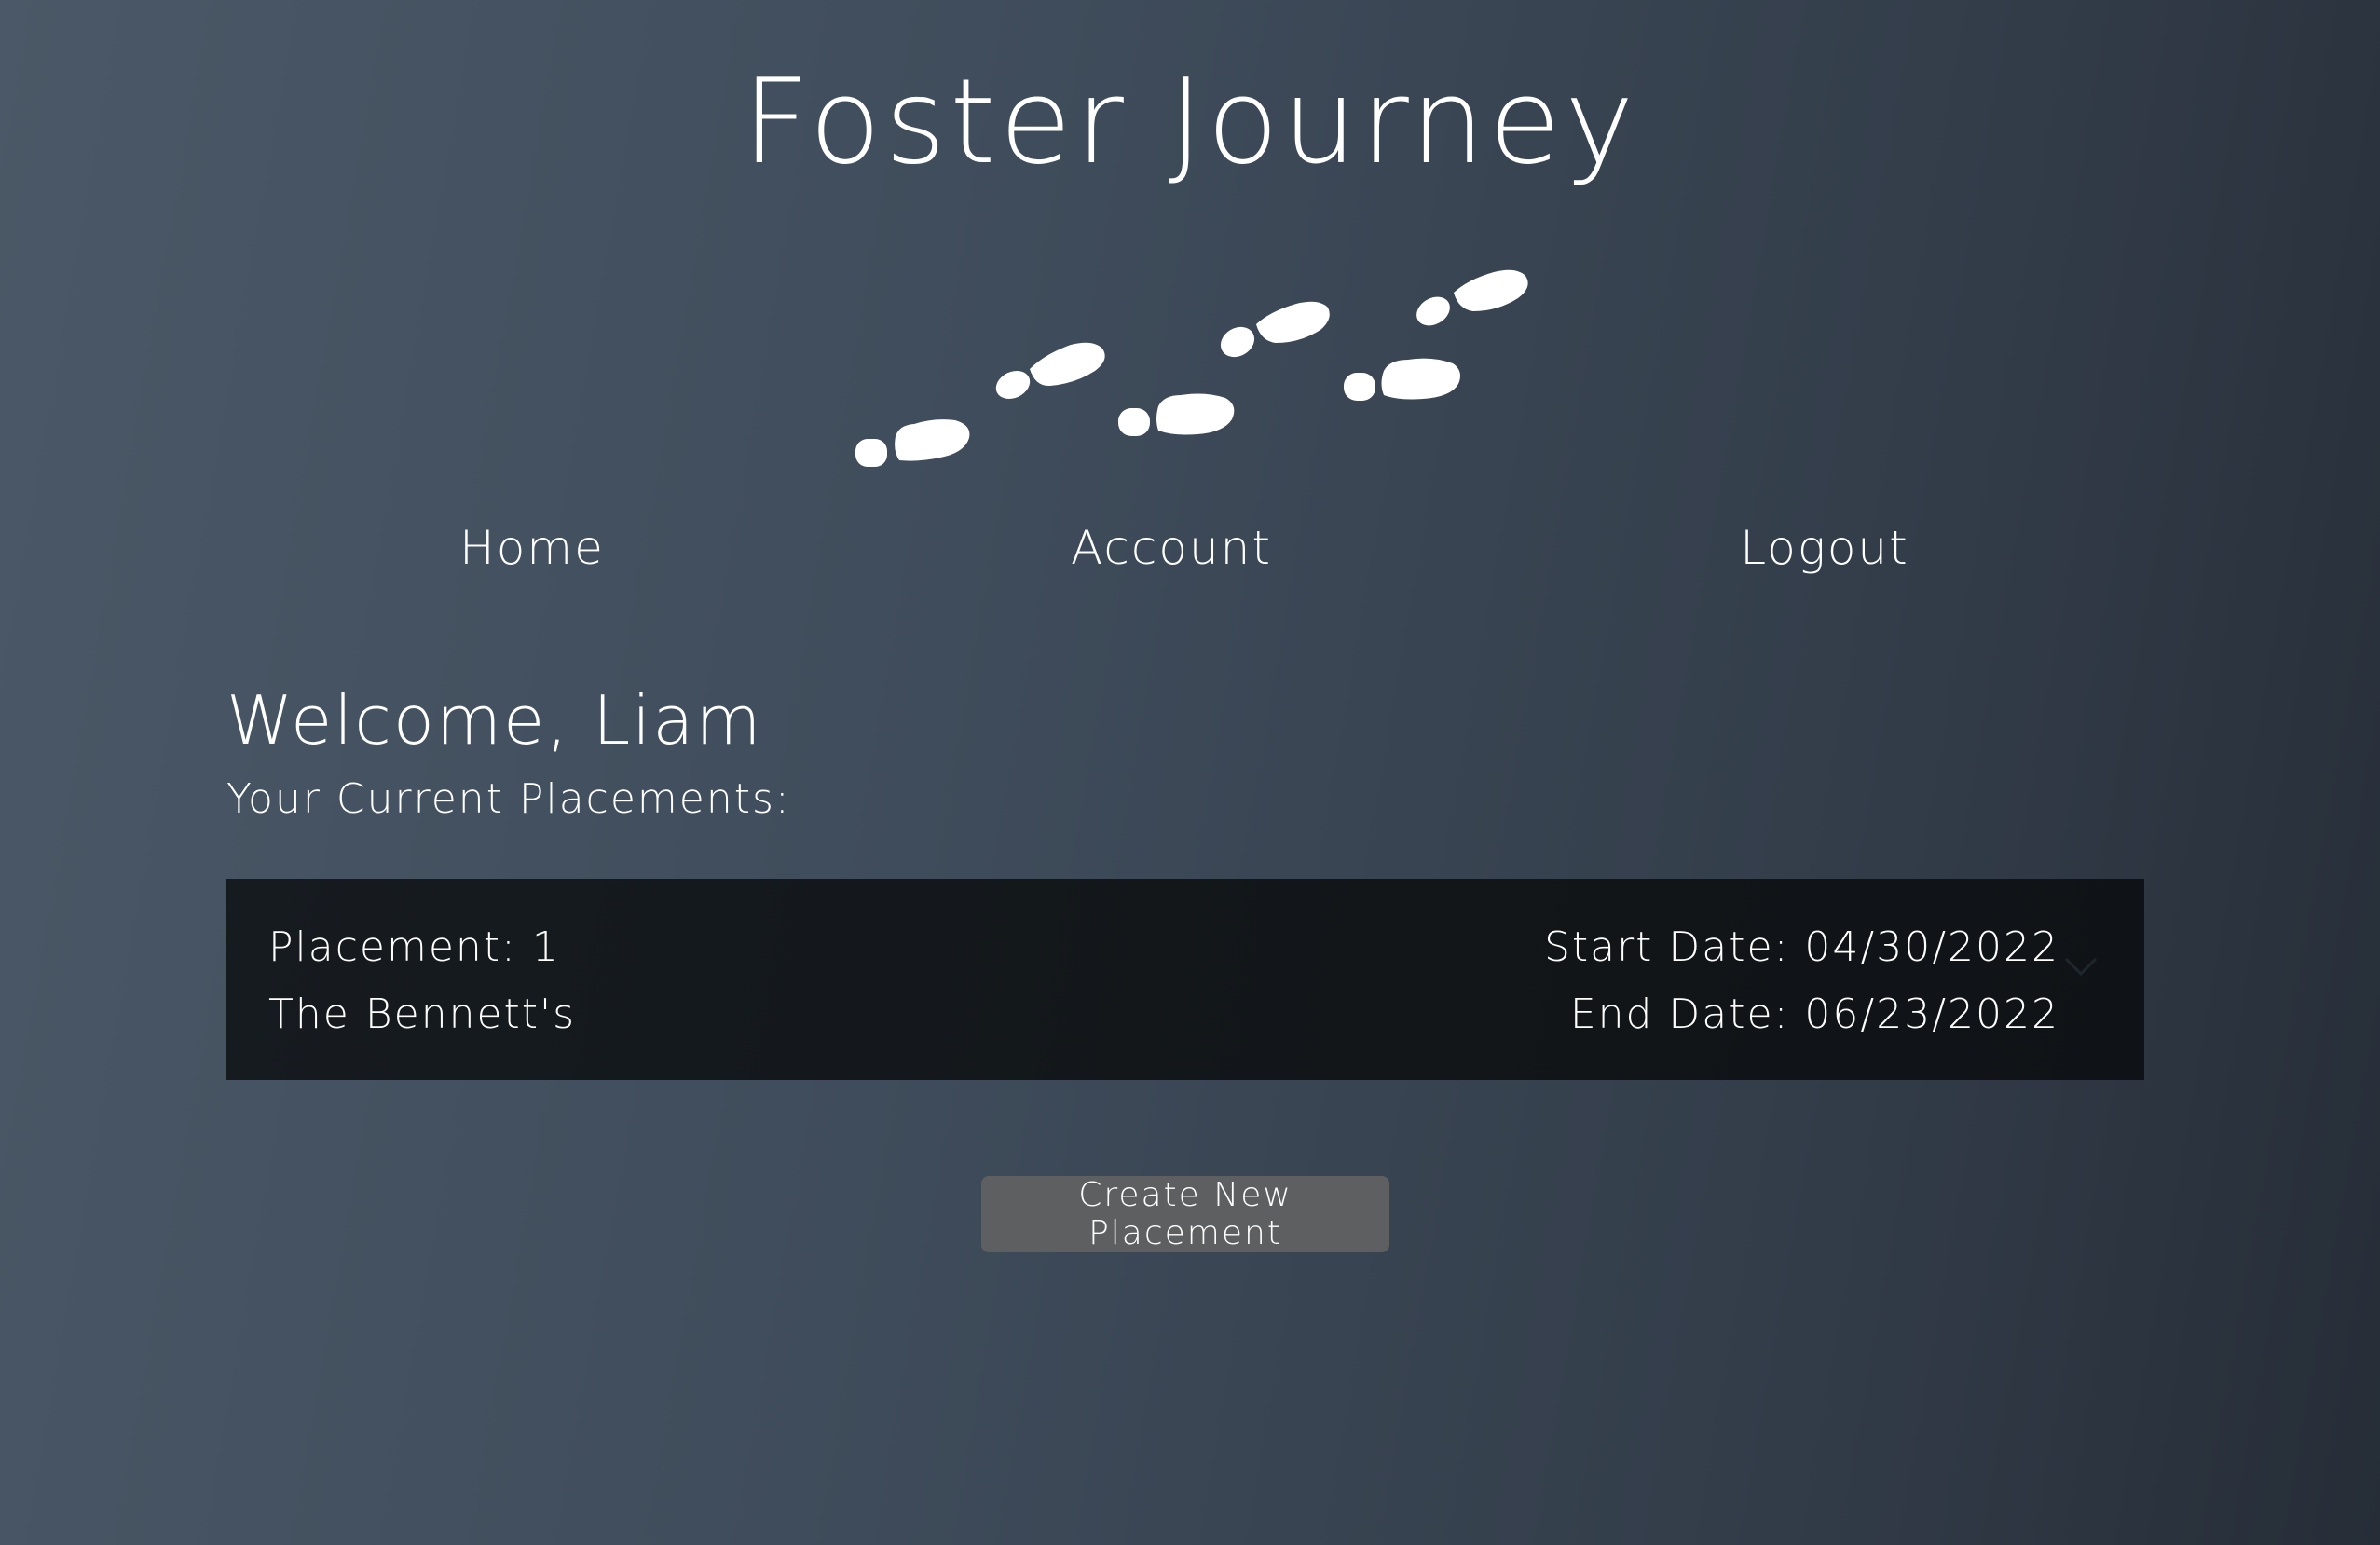  What do you see at coordinates (1359, 387) in the screenshot?
I see `heel-5-icon` at bounding box center [1359, 387].